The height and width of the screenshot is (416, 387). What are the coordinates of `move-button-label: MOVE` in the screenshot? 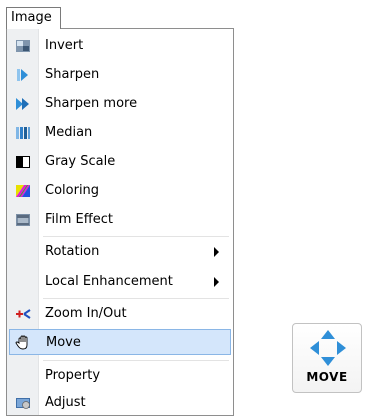 It's located at (327, 377).